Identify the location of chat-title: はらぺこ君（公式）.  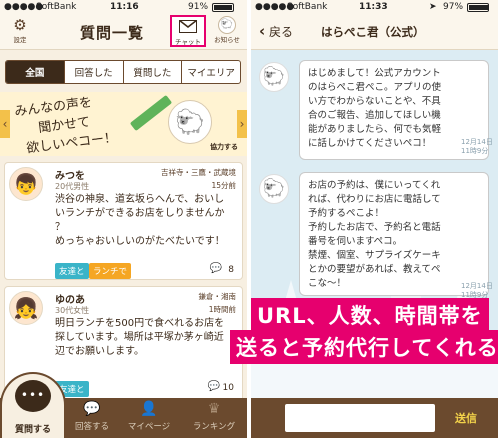
(373, 32).